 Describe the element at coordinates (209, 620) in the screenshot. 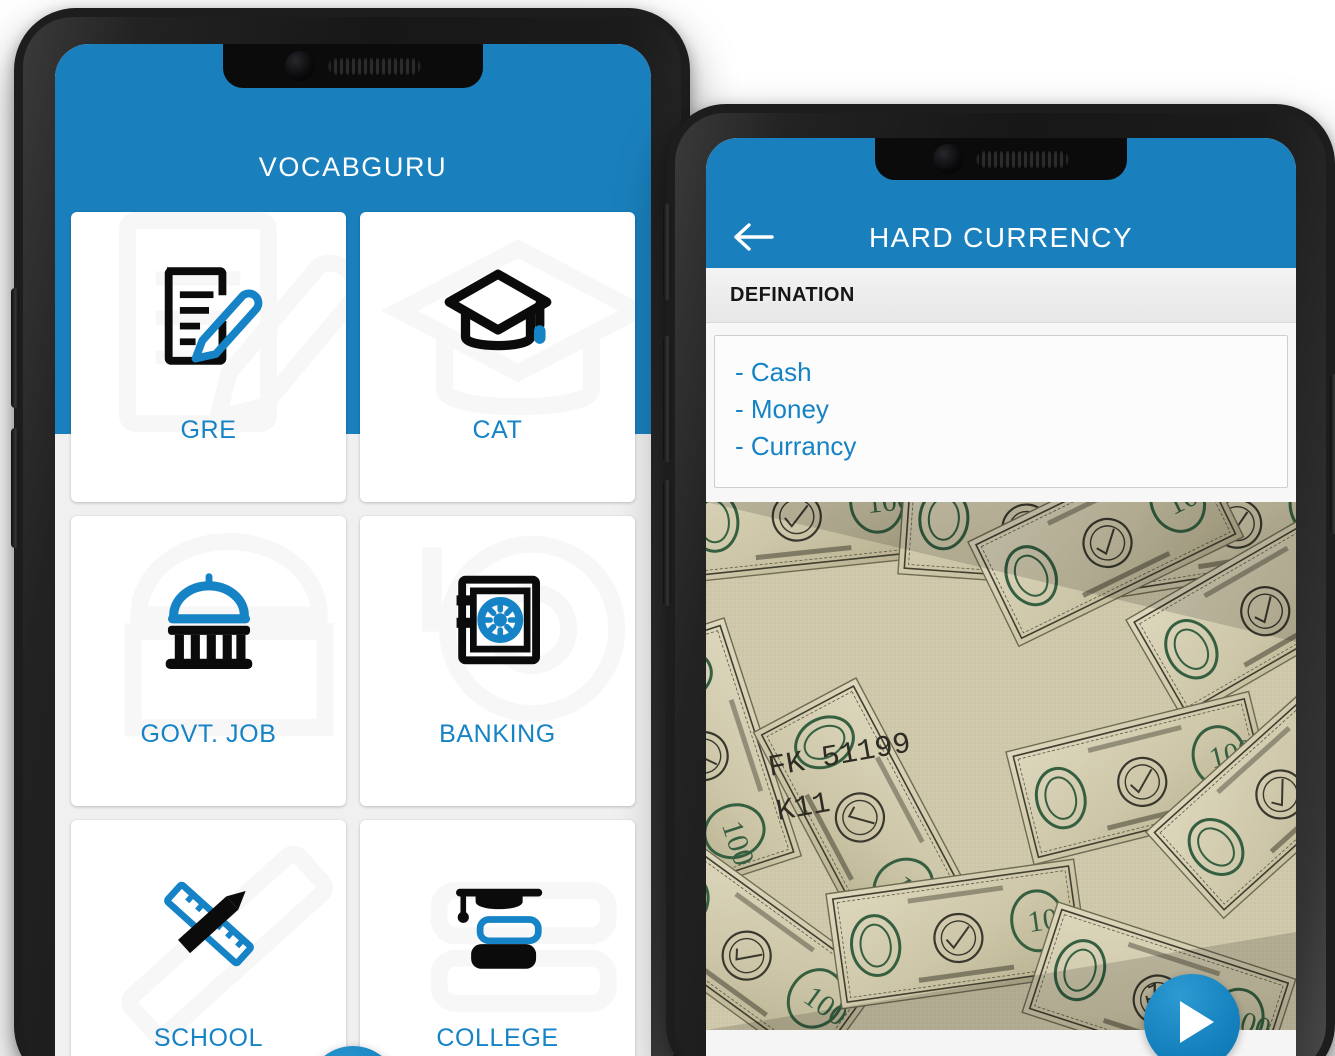

I see `government-building-icon` at that location.